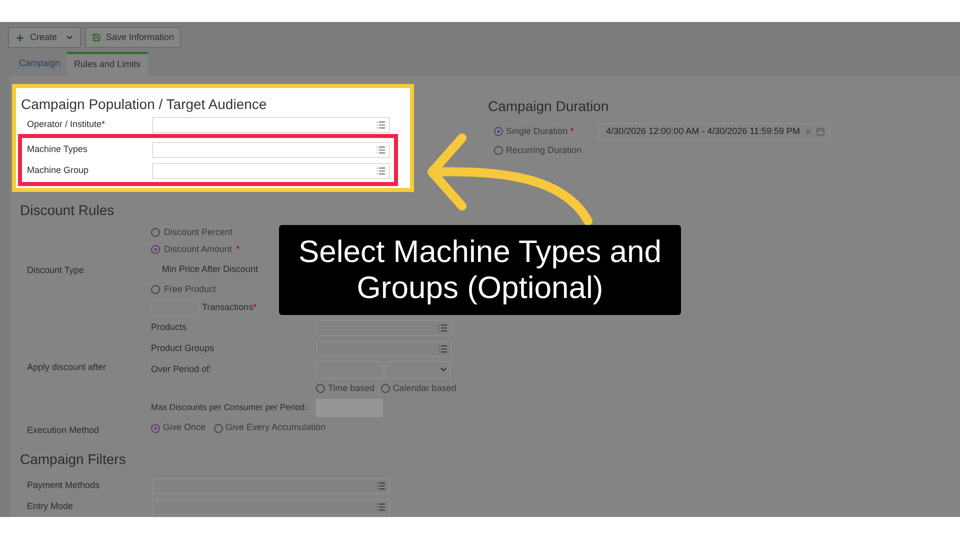 The image size is (960, 540). Describe the element at coordinates (418, 369) in the screenshot. I see `select-field` at that location.